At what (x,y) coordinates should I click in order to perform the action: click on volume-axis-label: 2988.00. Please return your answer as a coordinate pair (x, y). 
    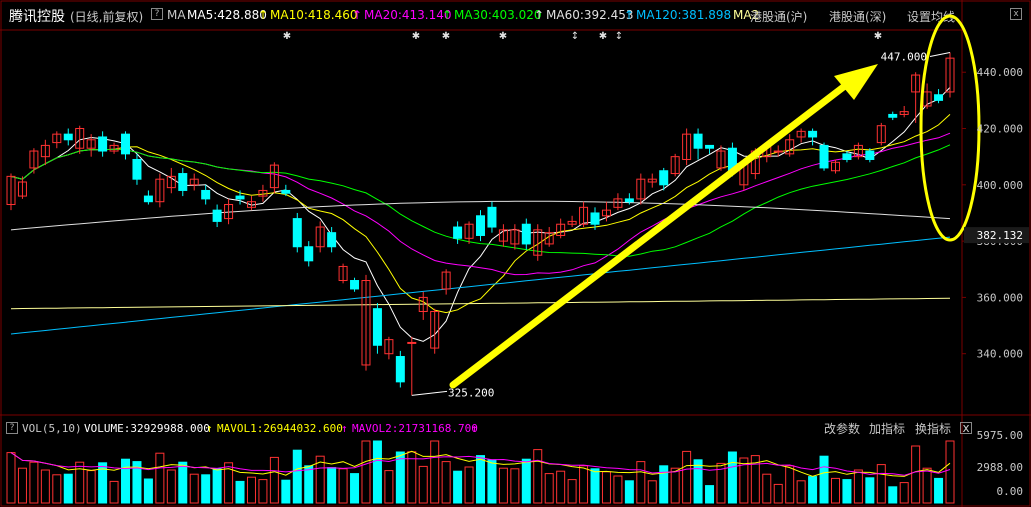
    Looking at the image, I should click on (1000, 467).